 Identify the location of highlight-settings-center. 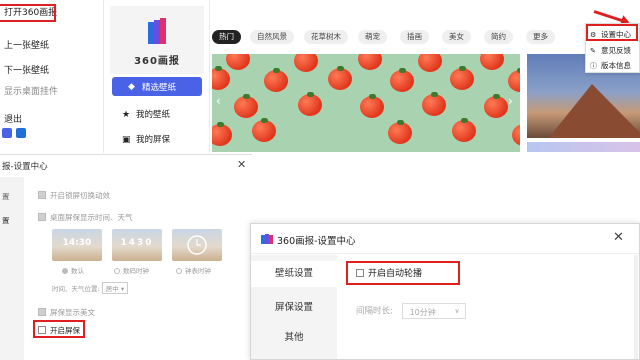
(612, 32).